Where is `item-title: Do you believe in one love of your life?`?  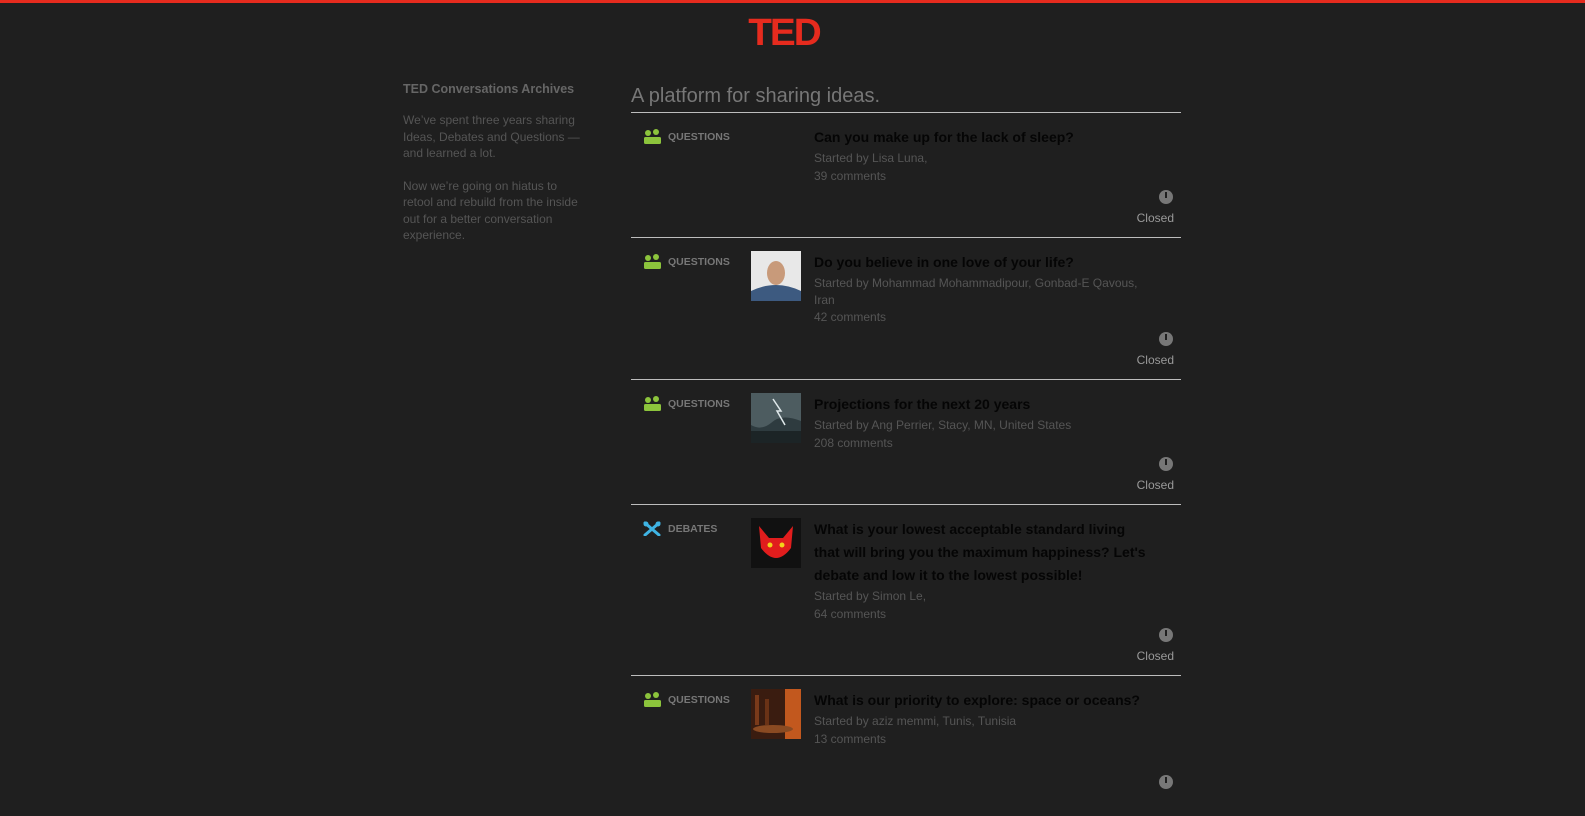 item-title: Do you believe in one love of your life? is located at coordinates (984, 262).